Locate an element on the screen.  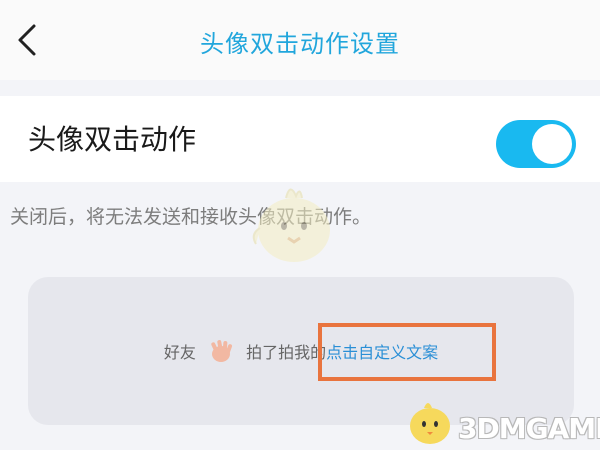
preview-middle: 拍了拍我的 is located at coordinates (286, 352).